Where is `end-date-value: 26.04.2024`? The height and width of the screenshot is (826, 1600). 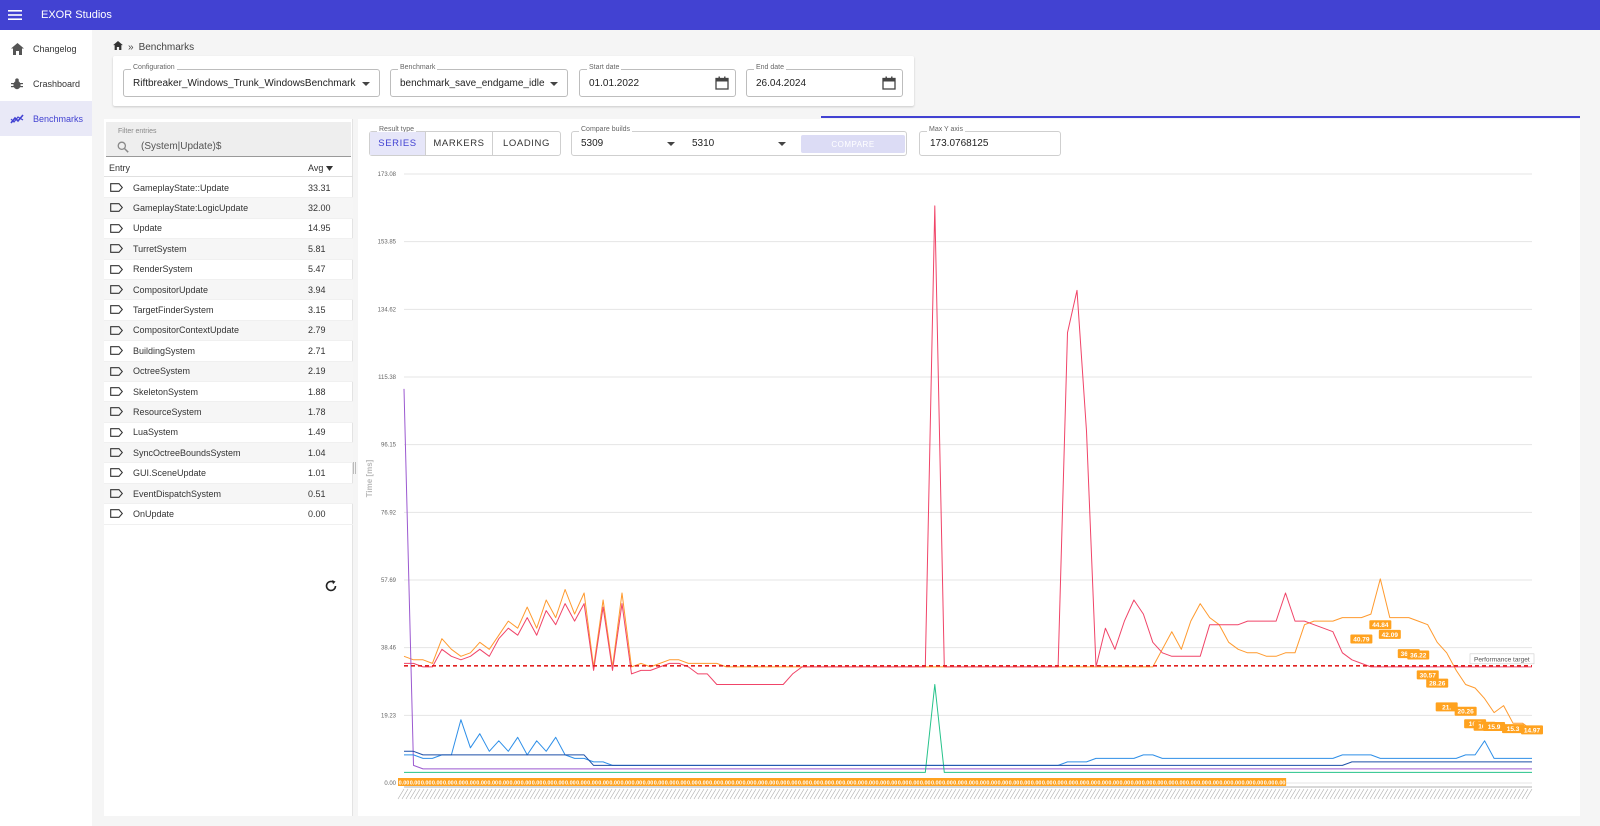
end-date-value: 26.04.2024 is located at coordinates (781, 83).